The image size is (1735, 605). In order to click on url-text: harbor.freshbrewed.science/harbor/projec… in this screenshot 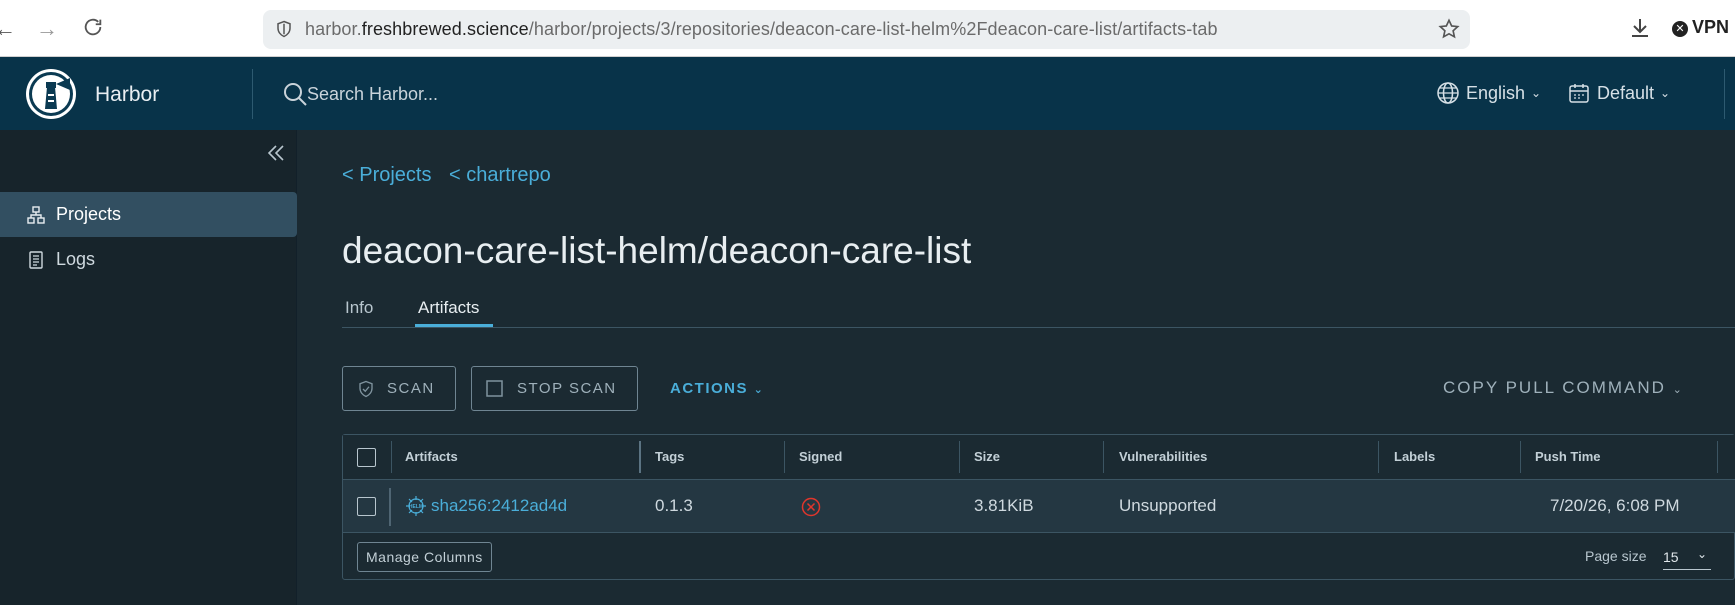, I will do `click(761, 29)`.